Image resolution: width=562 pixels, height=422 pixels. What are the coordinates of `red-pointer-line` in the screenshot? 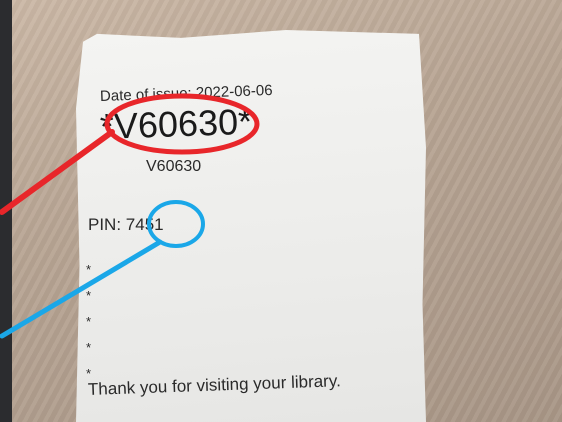 It's located at (57, 172).